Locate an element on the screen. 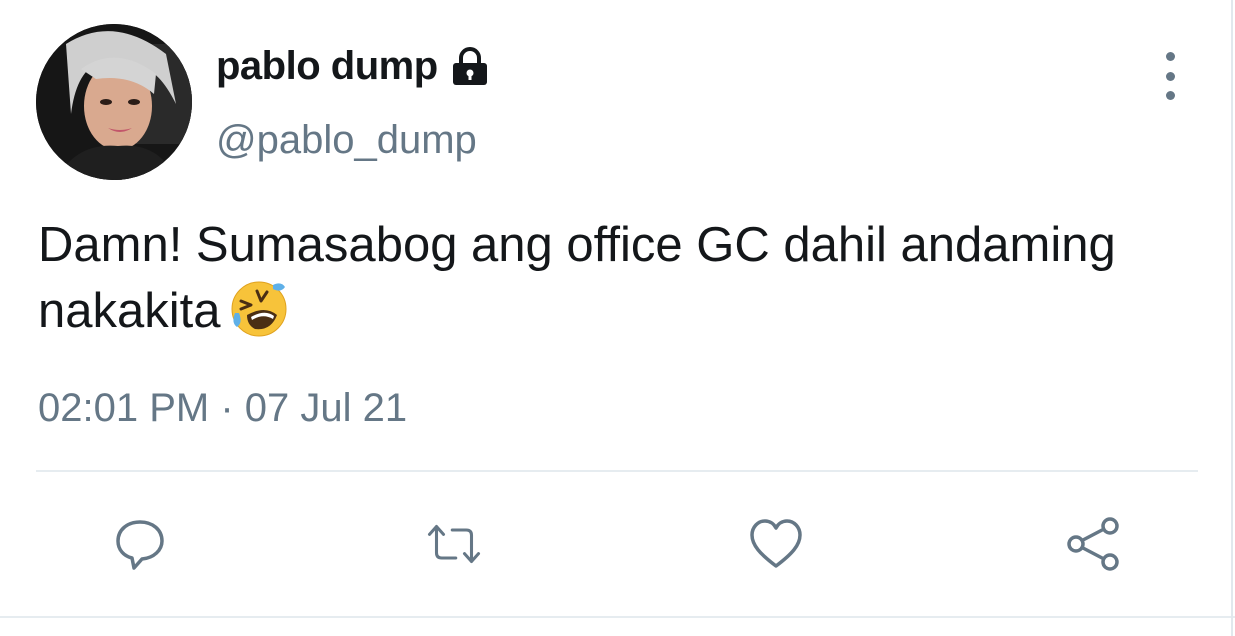 The height and width of the screenshot is (636, 1235). share-button is located at coordinates (1094, 544).